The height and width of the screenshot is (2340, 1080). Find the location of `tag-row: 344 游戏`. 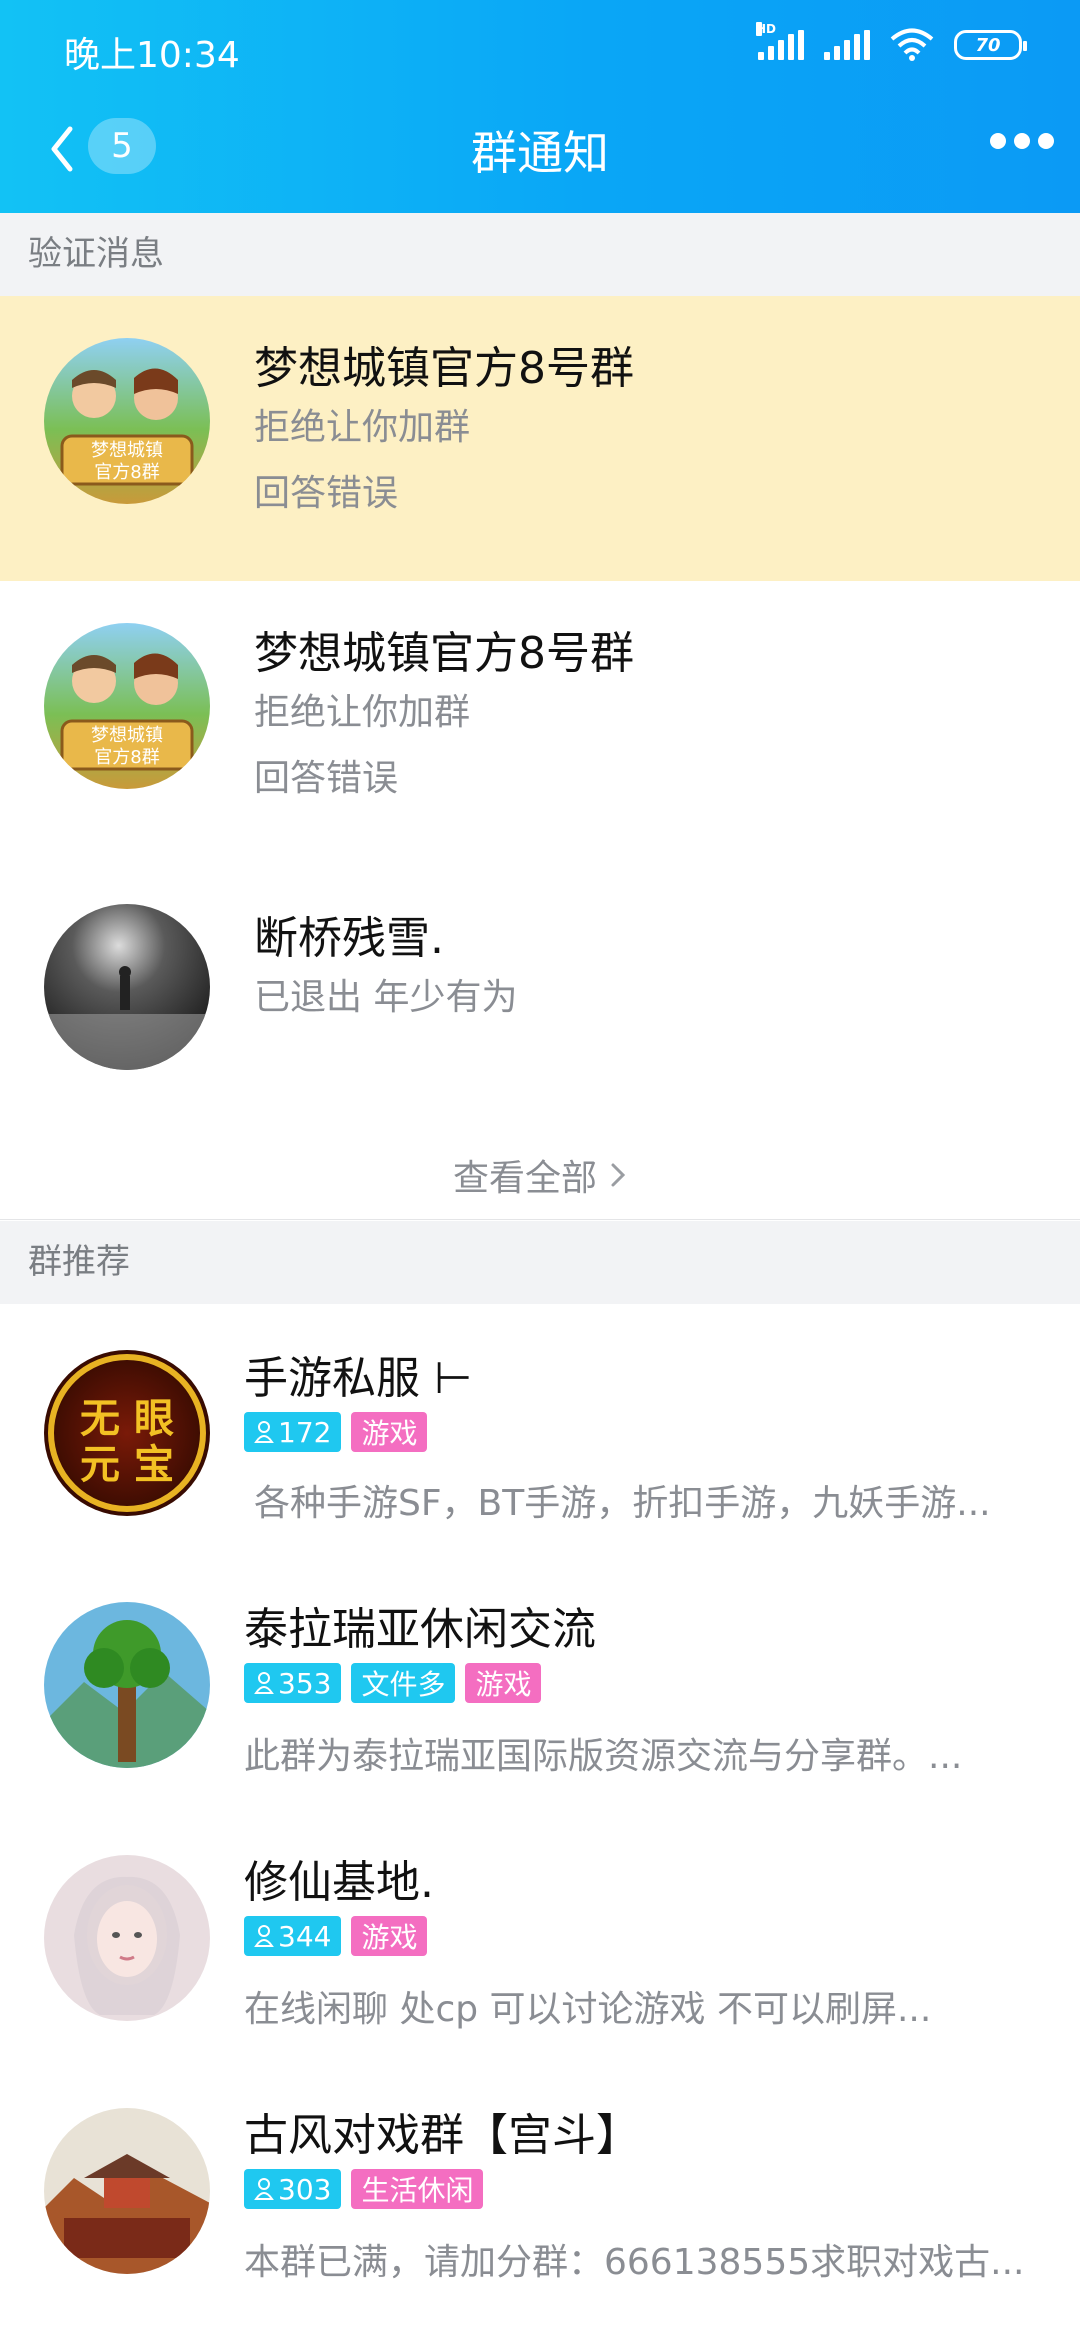

tag-row: 344 游戏 is located at coordinates (336, 1936).